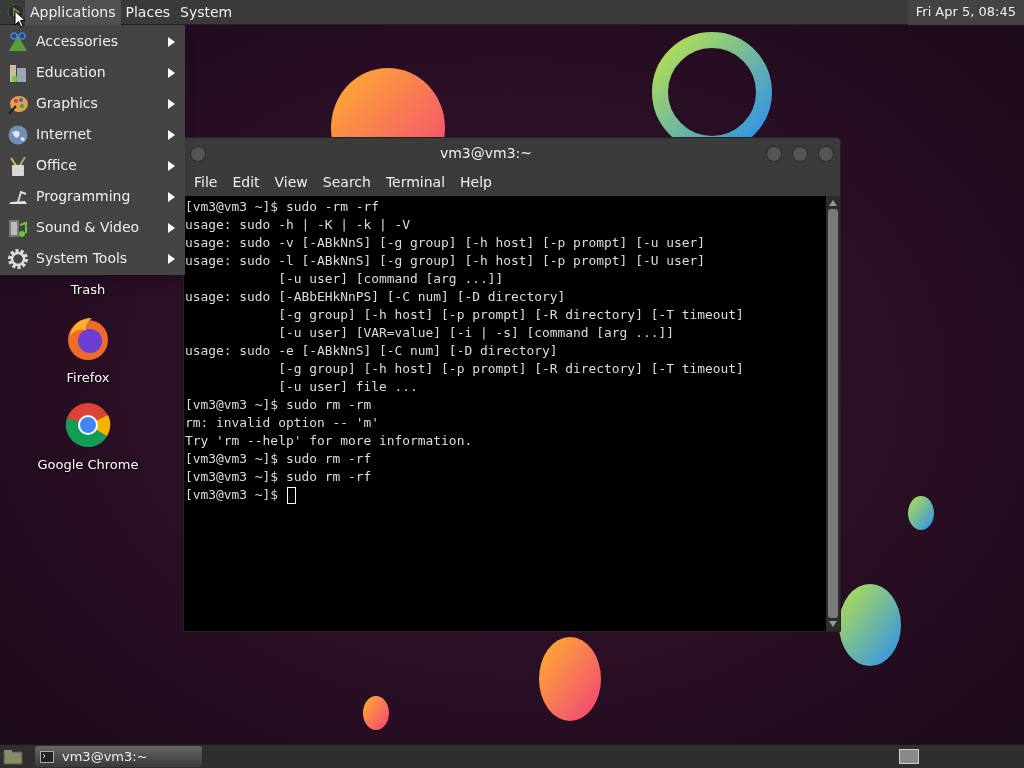 The image size is (1024, 768). I want to click on terminal-line: [vm3@vm3 ~]$ sudo -rm -rf, so click(282, 207).